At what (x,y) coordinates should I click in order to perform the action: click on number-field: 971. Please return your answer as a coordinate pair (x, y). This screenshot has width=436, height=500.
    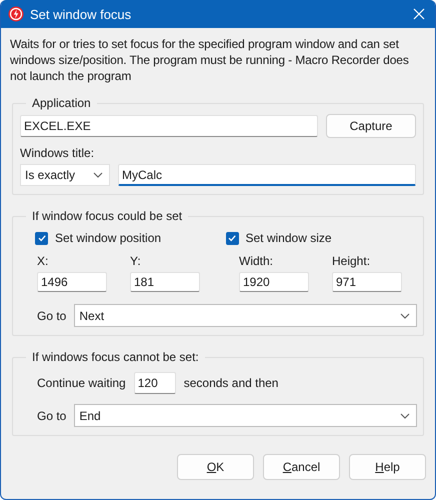
    Looking at the image, I should click on (367, 282).